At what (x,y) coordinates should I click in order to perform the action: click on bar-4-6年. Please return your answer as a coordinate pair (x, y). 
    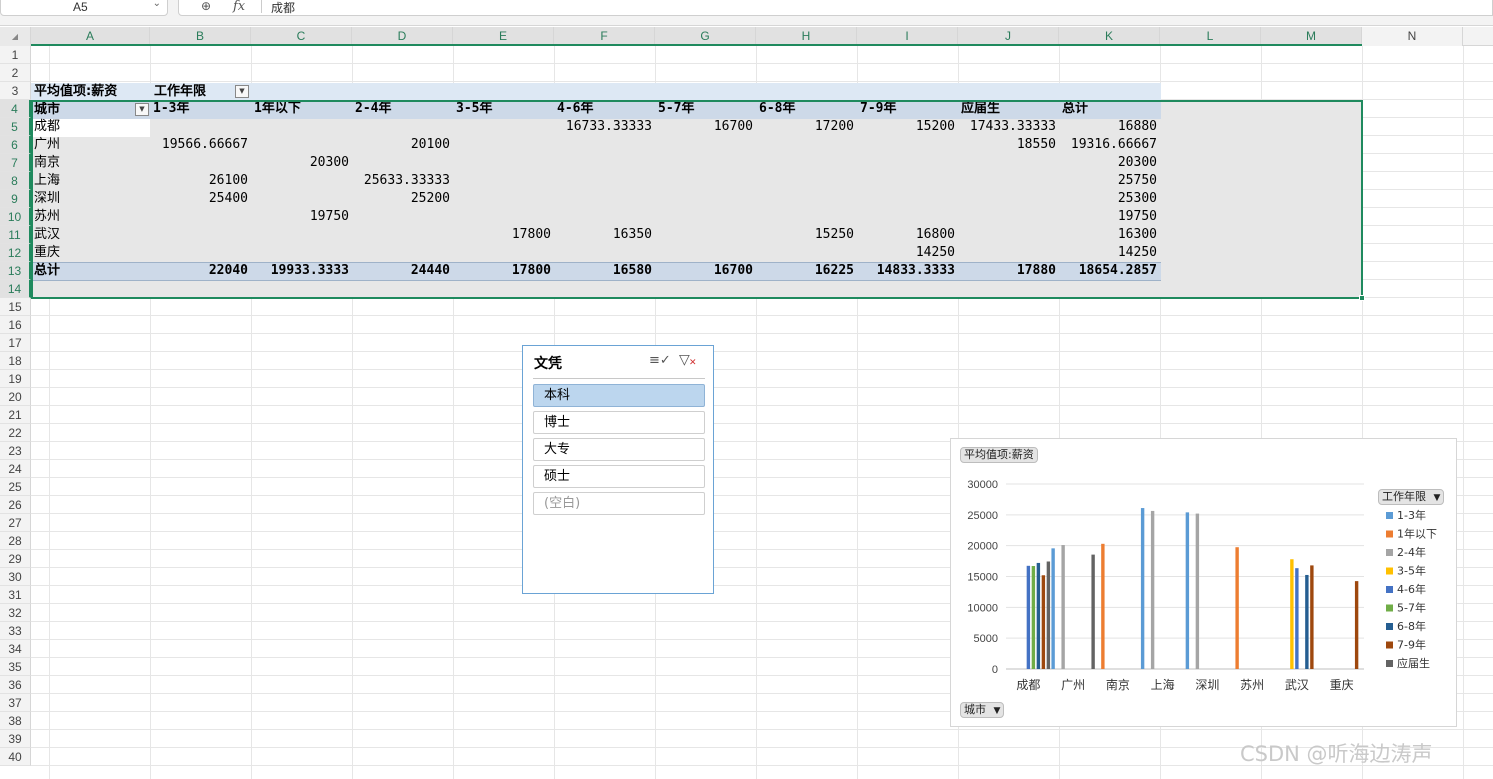
    Looking at the image, I should click on (1297, 618).